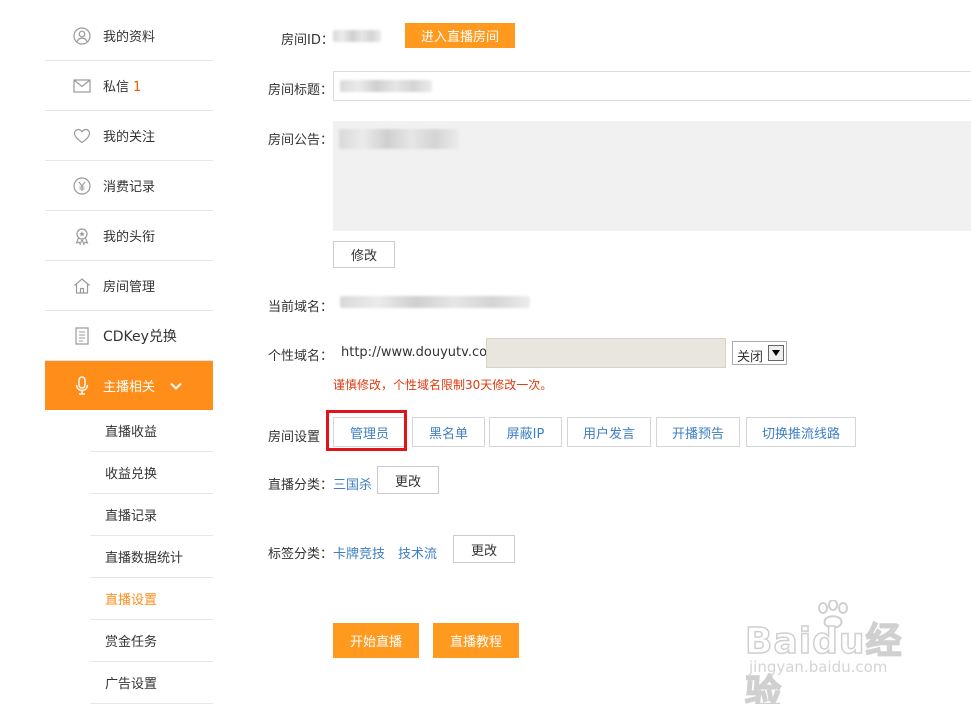 The height and width of the screenshot is (704, 971). What do you see at coordinates (399, 139) in the screenshot?
I see `room-notice-value-redacted` at bounding box center [399, 139].